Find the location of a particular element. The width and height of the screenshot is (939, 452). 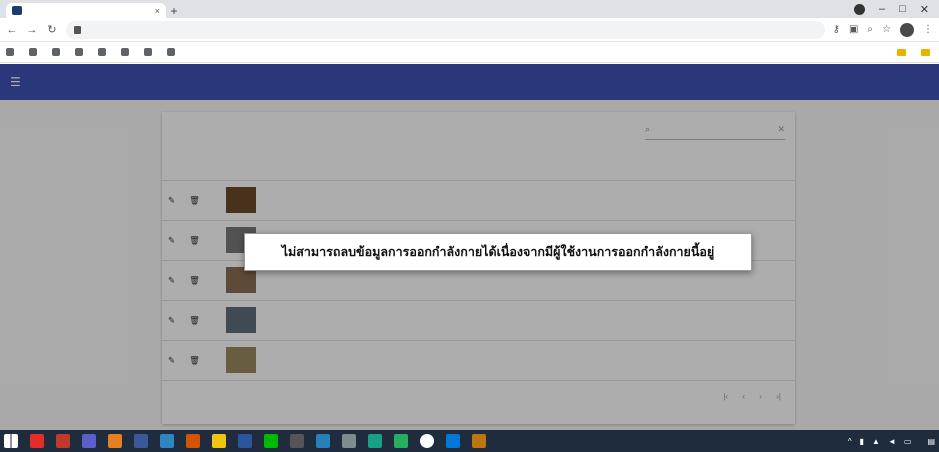

store-icon is located at coordinates (323, 441).